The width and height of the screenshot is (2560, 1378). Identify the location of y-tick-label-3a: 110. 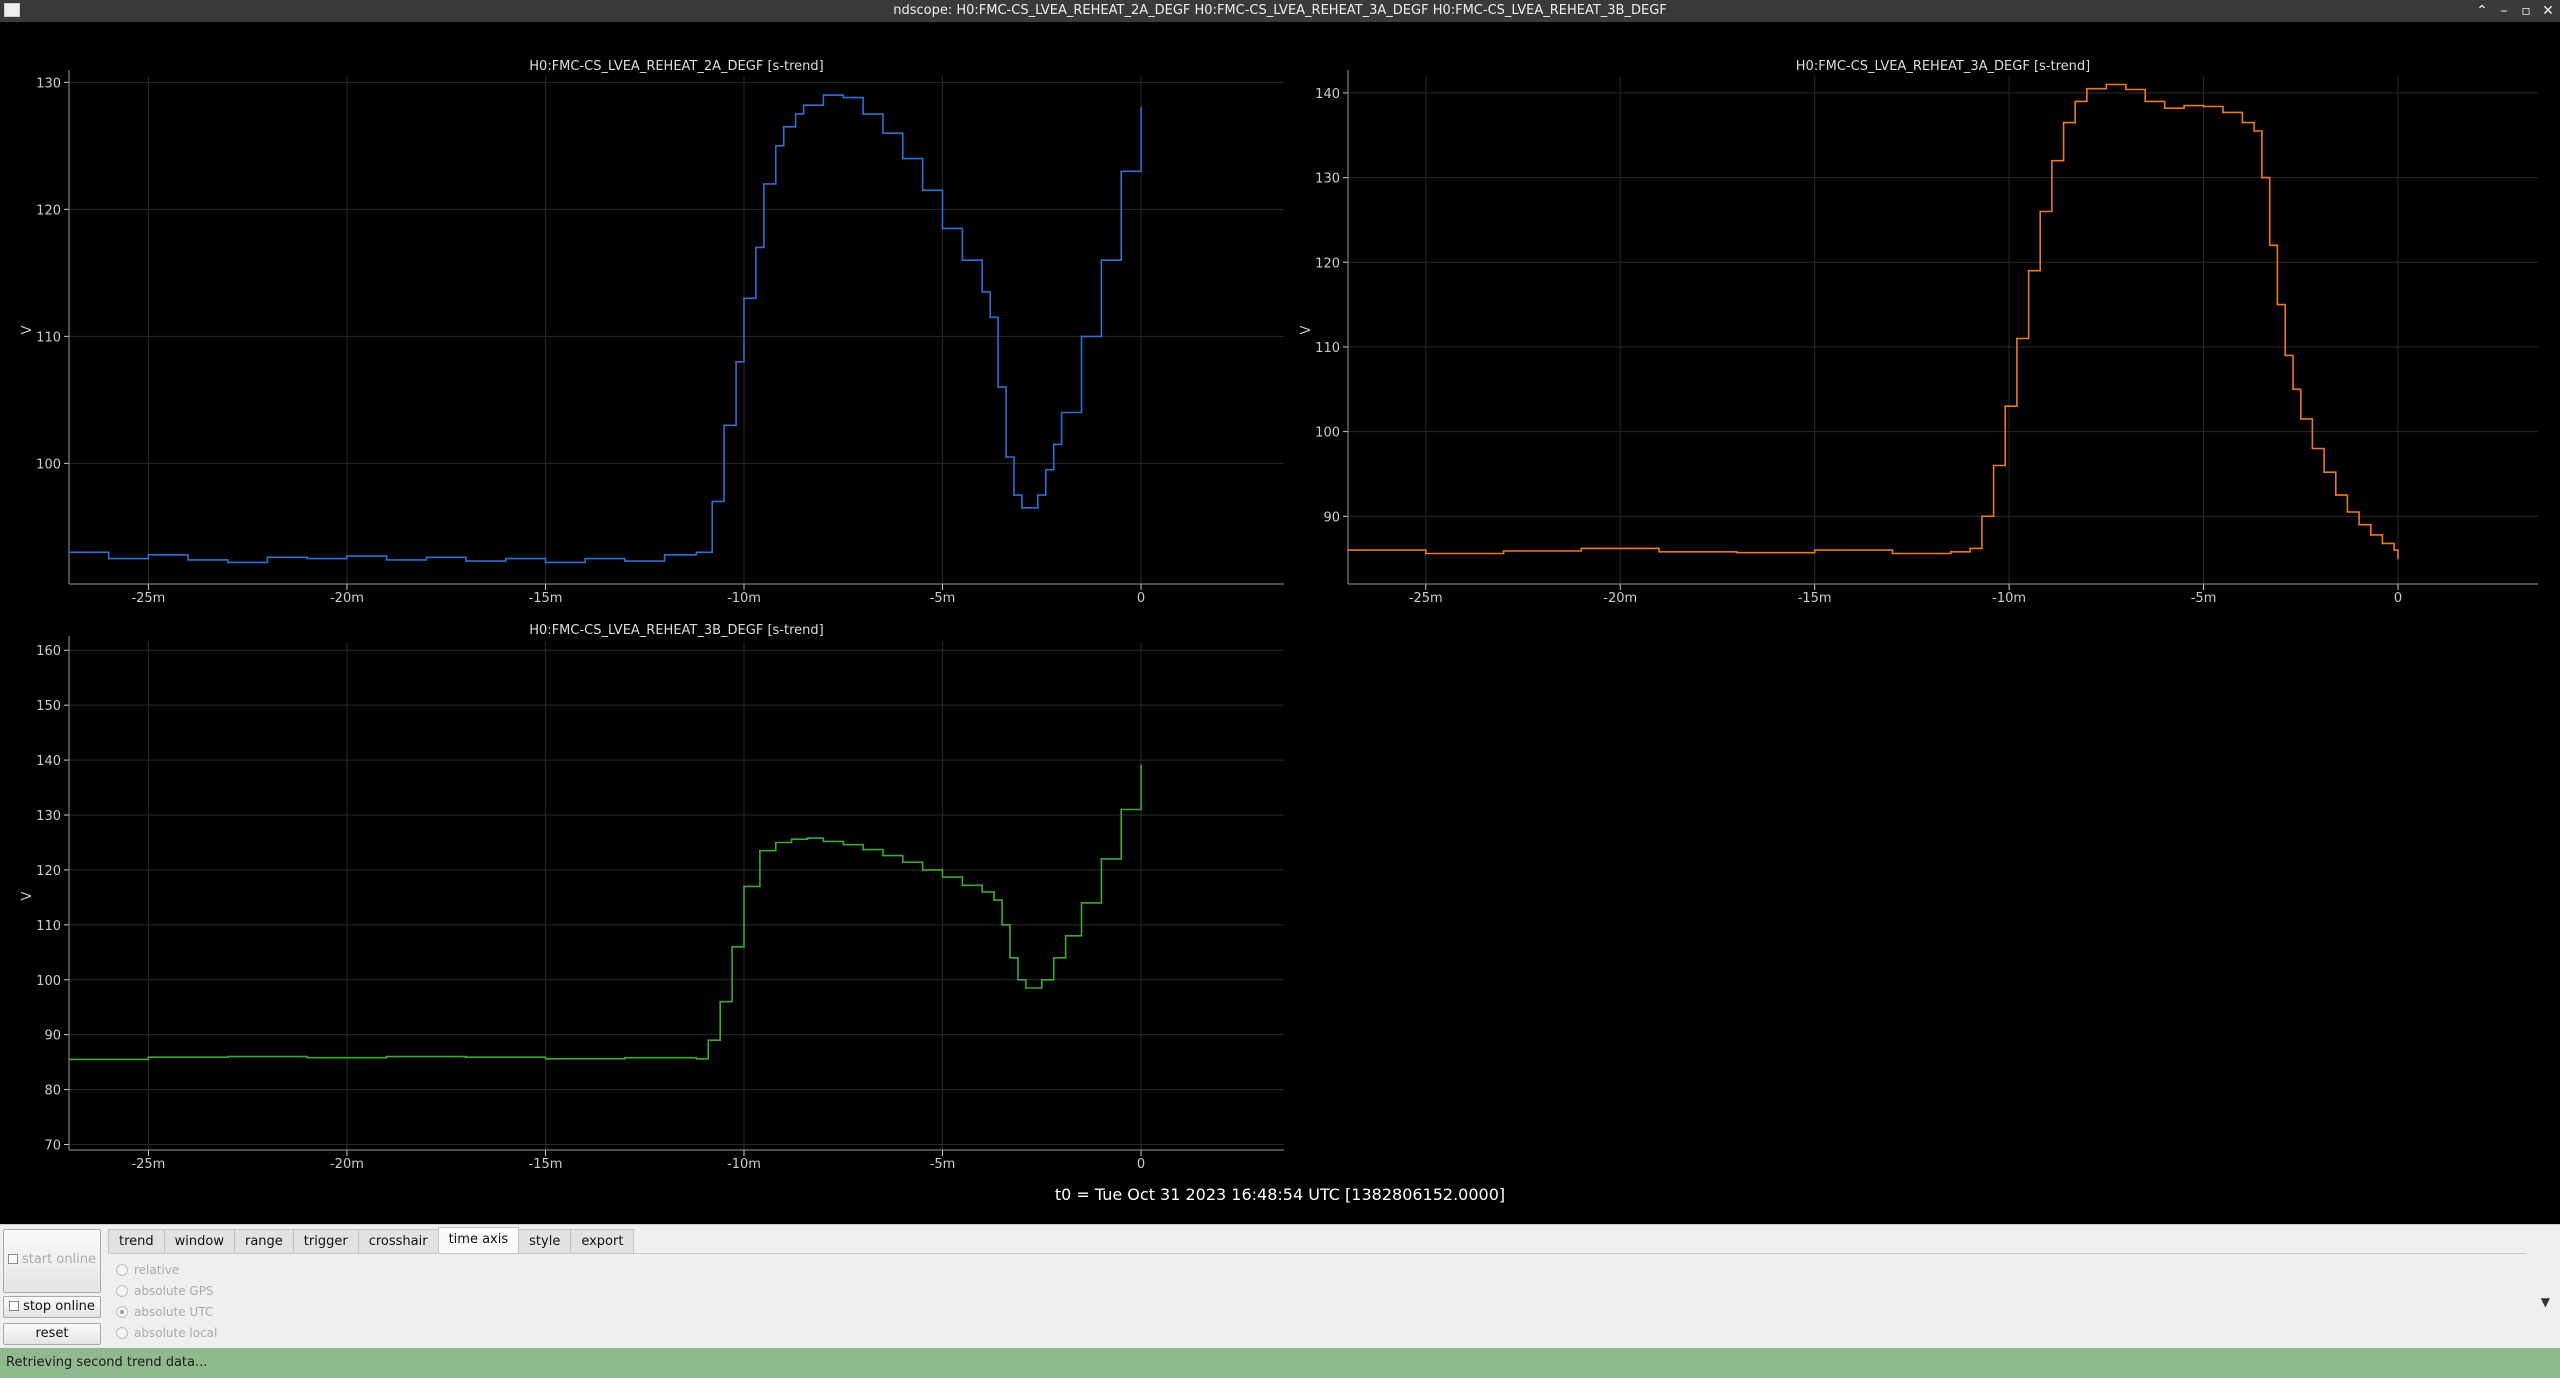
(1327, 348).